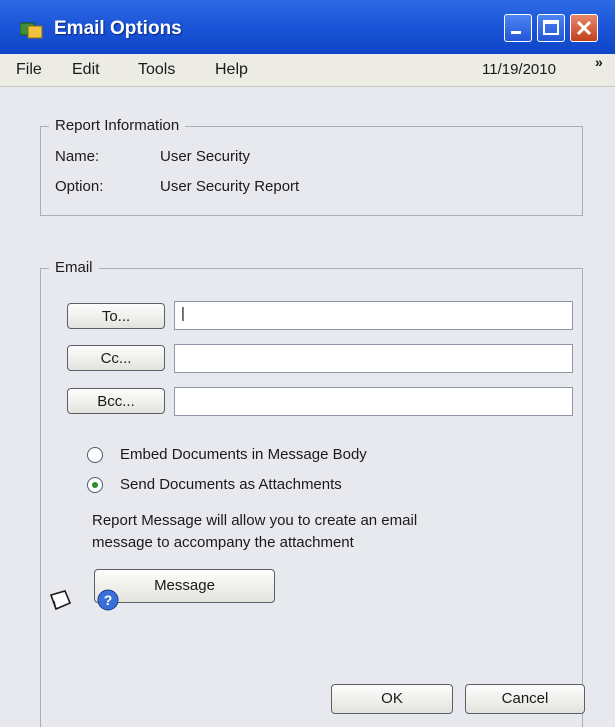 The width and height of the screenshot is (615, 727). Describe the element at coordinates (518, 28) in the screenshot. I see `minimize-button` at that location.